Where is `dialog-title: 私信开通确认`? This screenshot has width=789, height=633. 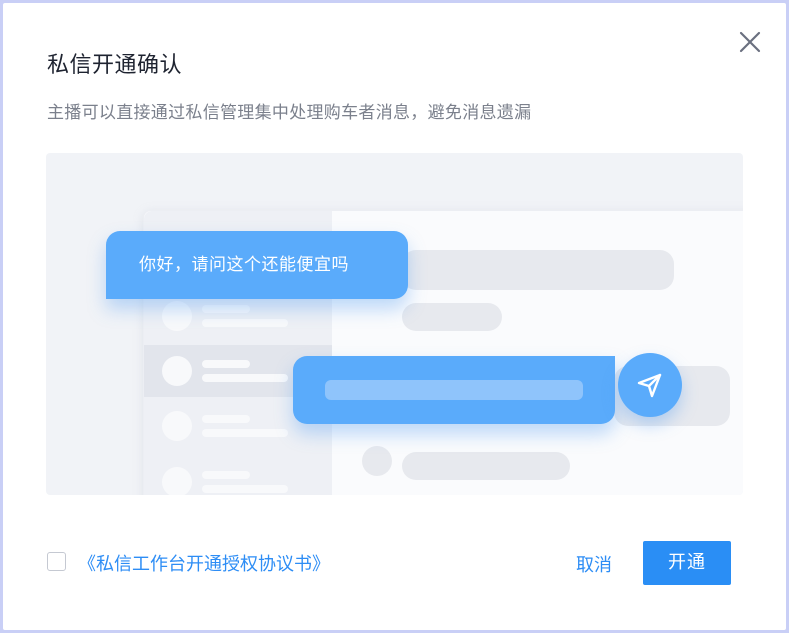 dialog-title: 私信开通确认 is located at coordinates (115, 65).